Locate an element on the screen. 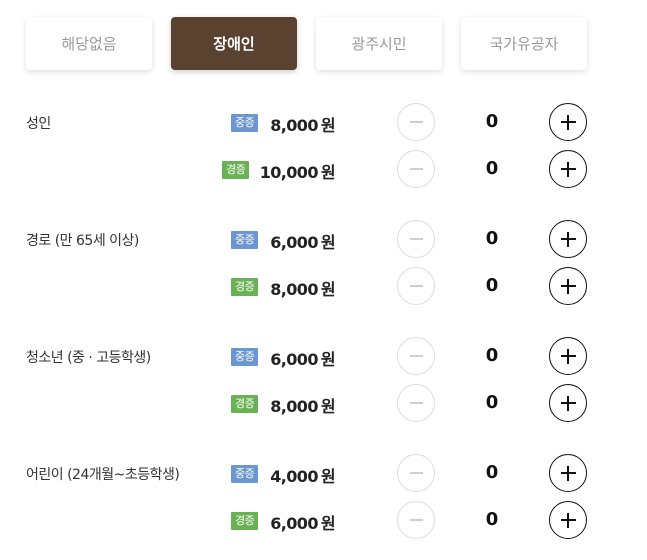 The width and height of the screenshot is (647, 560). tab-national-merit: 국가유공자 is located at coordinates (524, 43).